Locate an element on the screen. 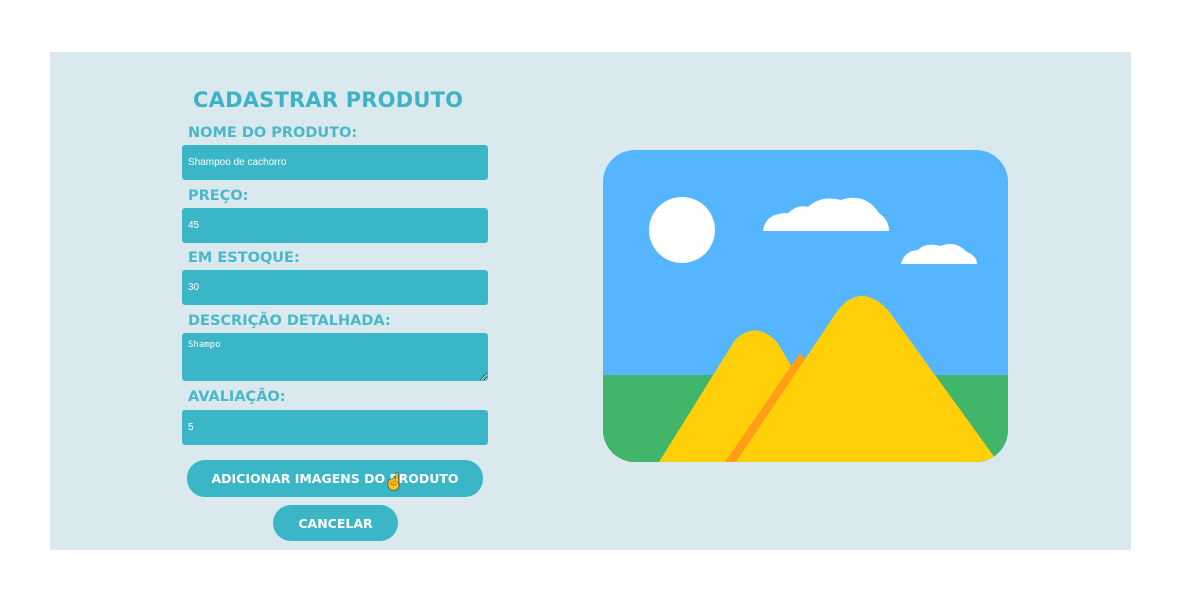 Image resolution: width=1199 pixels, height=610 pixels. stock-input is located at coordinates (335, 287).